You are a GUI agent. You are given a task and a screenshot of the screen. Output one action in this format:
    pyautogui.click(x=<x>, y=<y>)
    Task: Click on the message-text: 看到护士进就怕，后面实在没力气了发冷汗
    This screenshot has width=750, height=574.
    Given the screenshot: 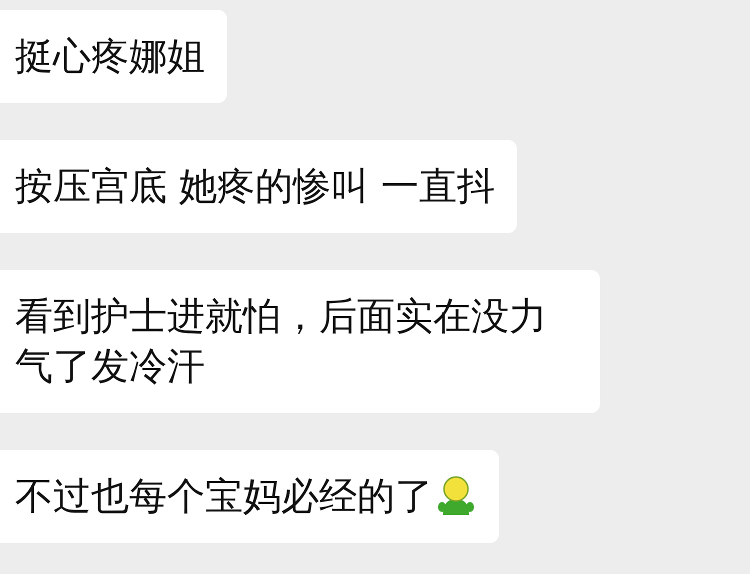 What is the action you would take?
    pyautogui.click(x=281, y=341)
    